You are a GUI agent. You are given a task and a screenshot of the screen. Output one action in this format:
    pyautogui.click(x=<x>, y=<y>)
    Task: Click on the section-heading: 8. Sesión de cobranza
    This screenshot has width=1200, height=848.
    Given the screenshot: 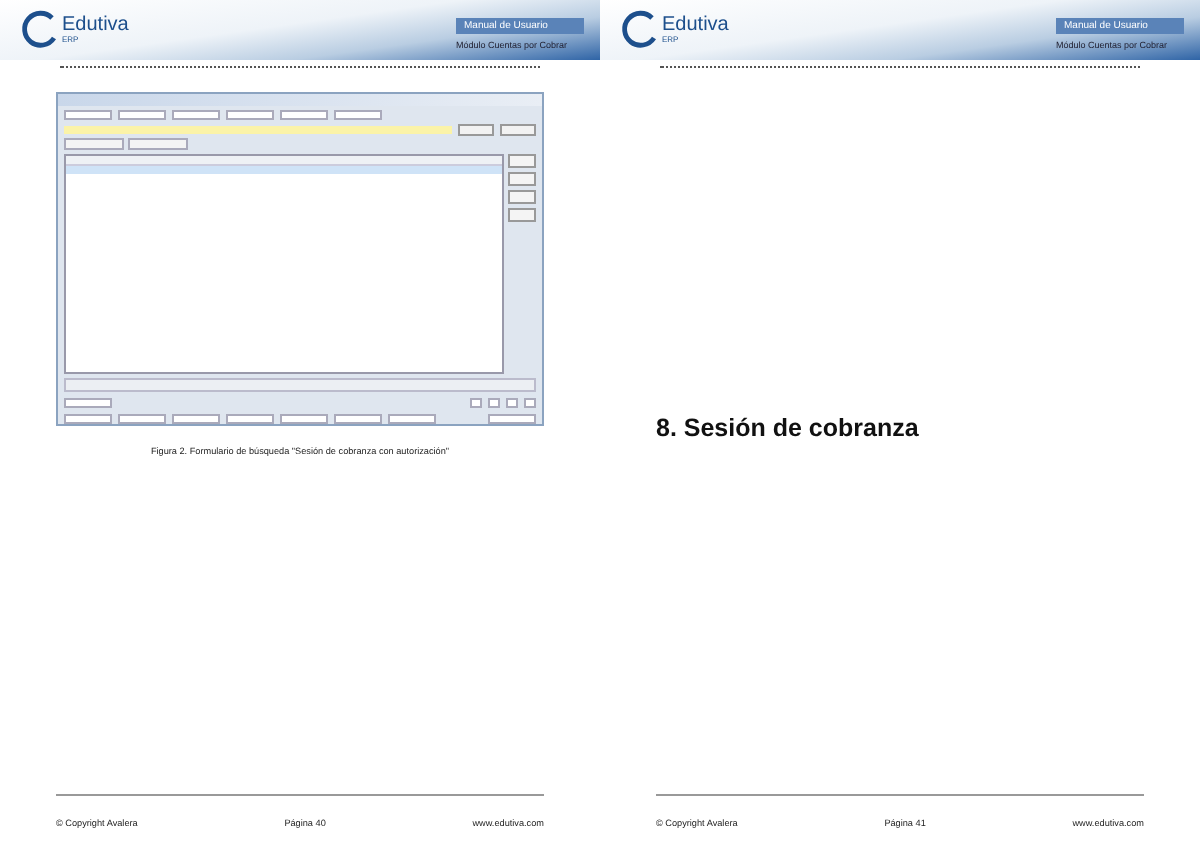 What is the action you would take?
    pyautogui.click(x=787, y=428)
    